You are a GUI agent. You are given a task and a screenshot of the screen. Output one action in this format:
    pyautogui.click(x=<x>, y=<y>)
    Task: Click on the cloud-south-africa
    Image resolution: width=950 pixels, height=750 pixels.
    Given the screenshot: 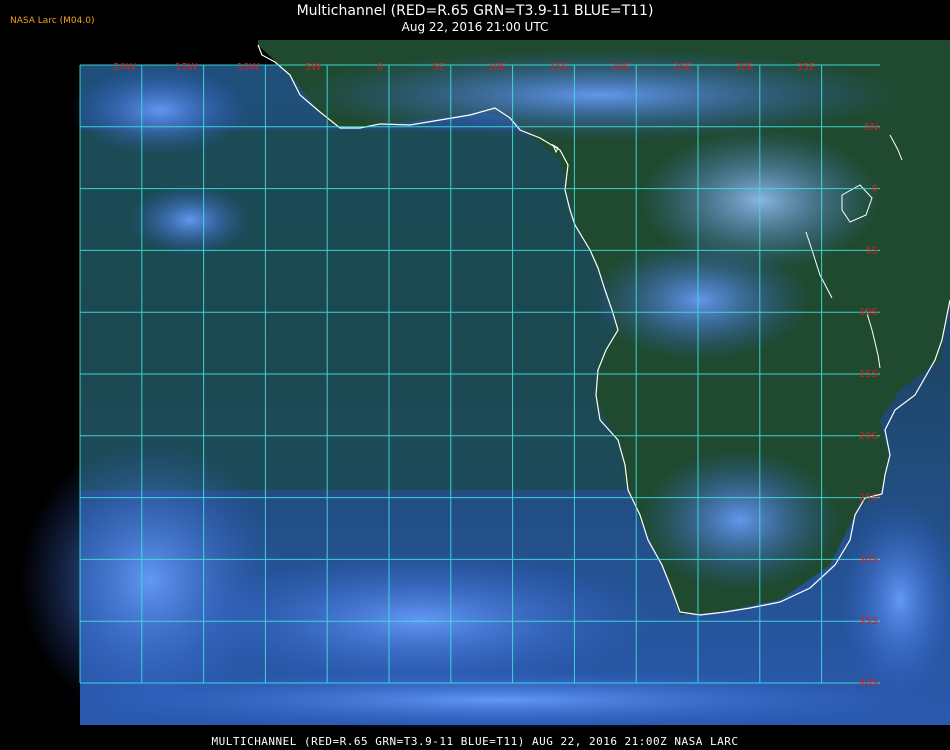 What is the action you would take?
    pyautogui.click(x=740, y=520)
    